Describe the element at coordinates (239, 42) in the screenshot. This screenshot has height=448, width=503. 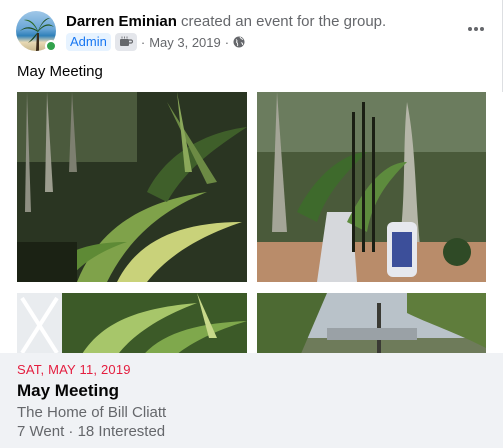
I see `globe-icon` at that location.